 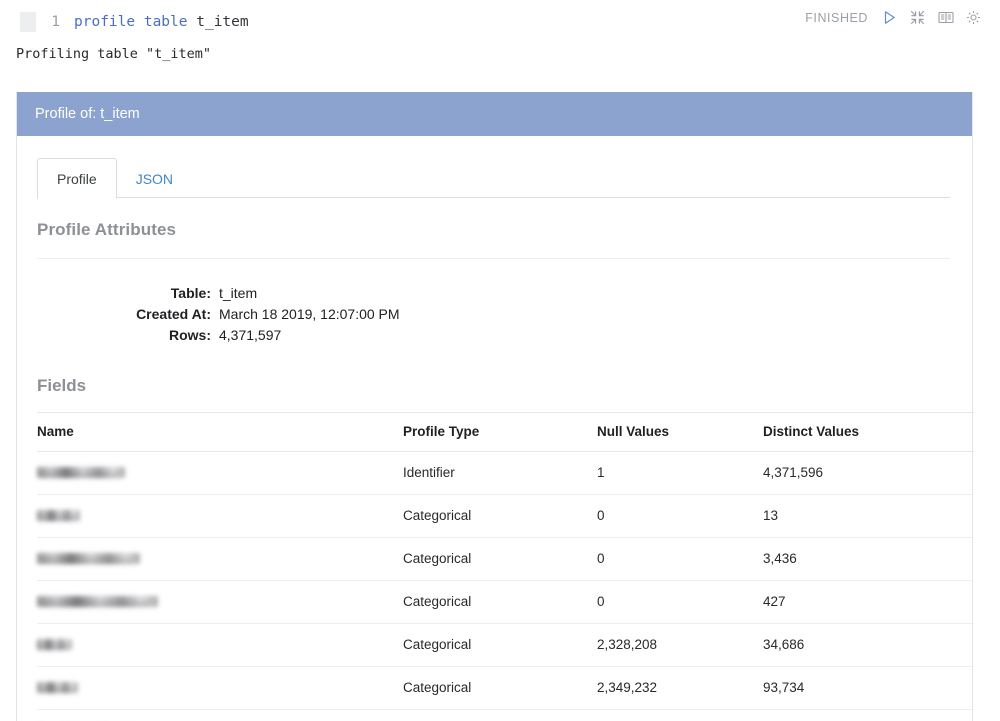 What do you see at coordinates (222, 22) in the screenshot?
I see `code-identifier: t_item` at bounding box center [222, 22].